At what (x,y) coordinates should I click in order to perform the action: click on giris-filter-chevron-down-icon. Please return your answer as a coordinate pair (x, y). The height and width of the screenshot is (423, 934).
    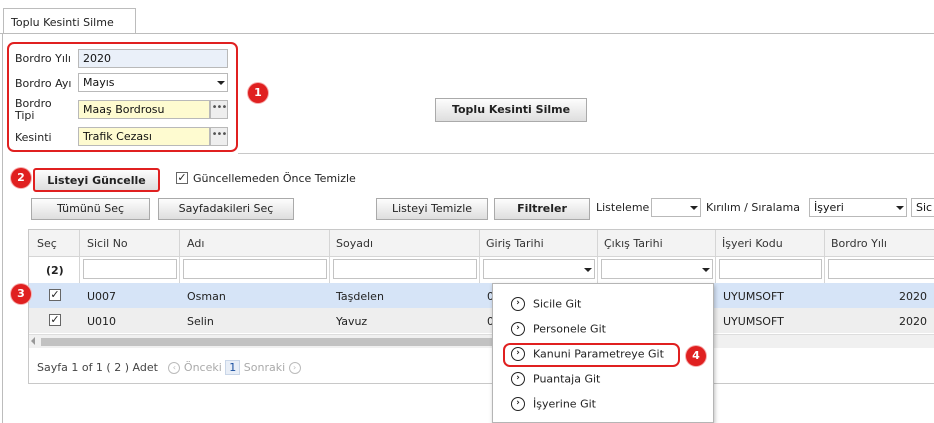
    Looking at the image, I should click on (588, 270).